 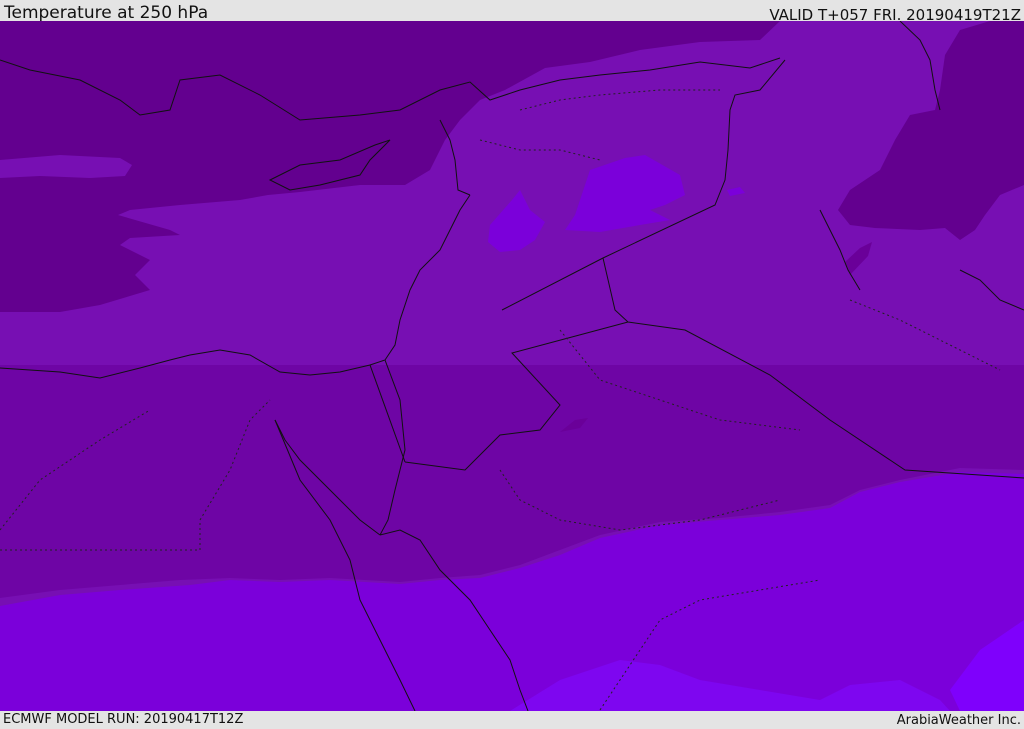 What do you see at coordinates (958, 720) in the screenshot?
I see `credit-label: ArabiaWeather Inc.` at bounding box center [958, 720].